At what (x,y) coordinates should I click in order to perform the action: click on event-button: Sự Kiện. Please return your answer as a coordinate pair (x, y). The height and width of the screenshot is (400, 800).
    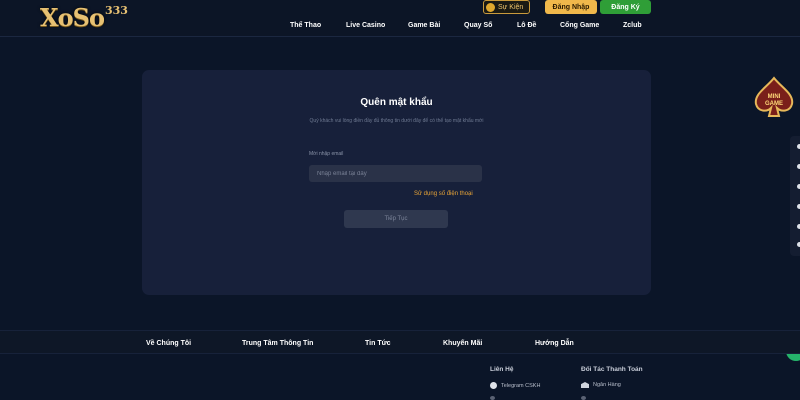
    Looking at the image, I should click on (506, 7).